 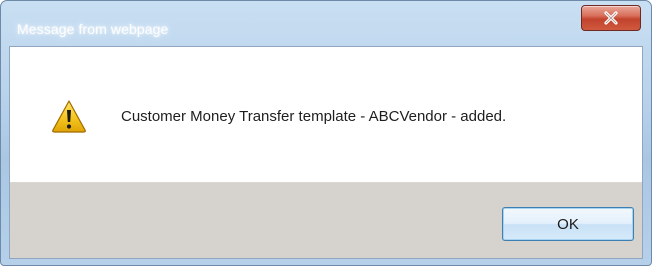 I want to click on title-bar: Message from webpage, so click(x=326, y=19).